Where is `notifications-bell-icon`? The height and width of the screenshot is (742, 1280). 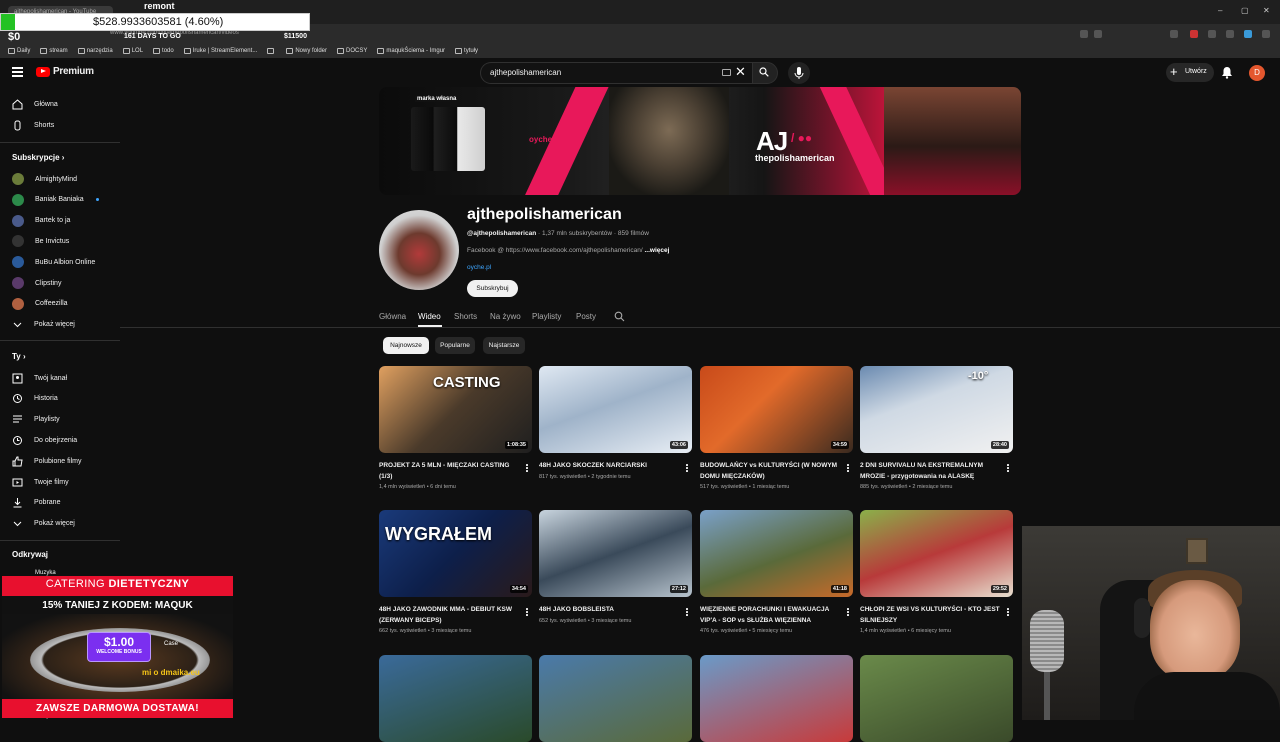 notifications-bell-icon is located at coordinates (1227, 72).